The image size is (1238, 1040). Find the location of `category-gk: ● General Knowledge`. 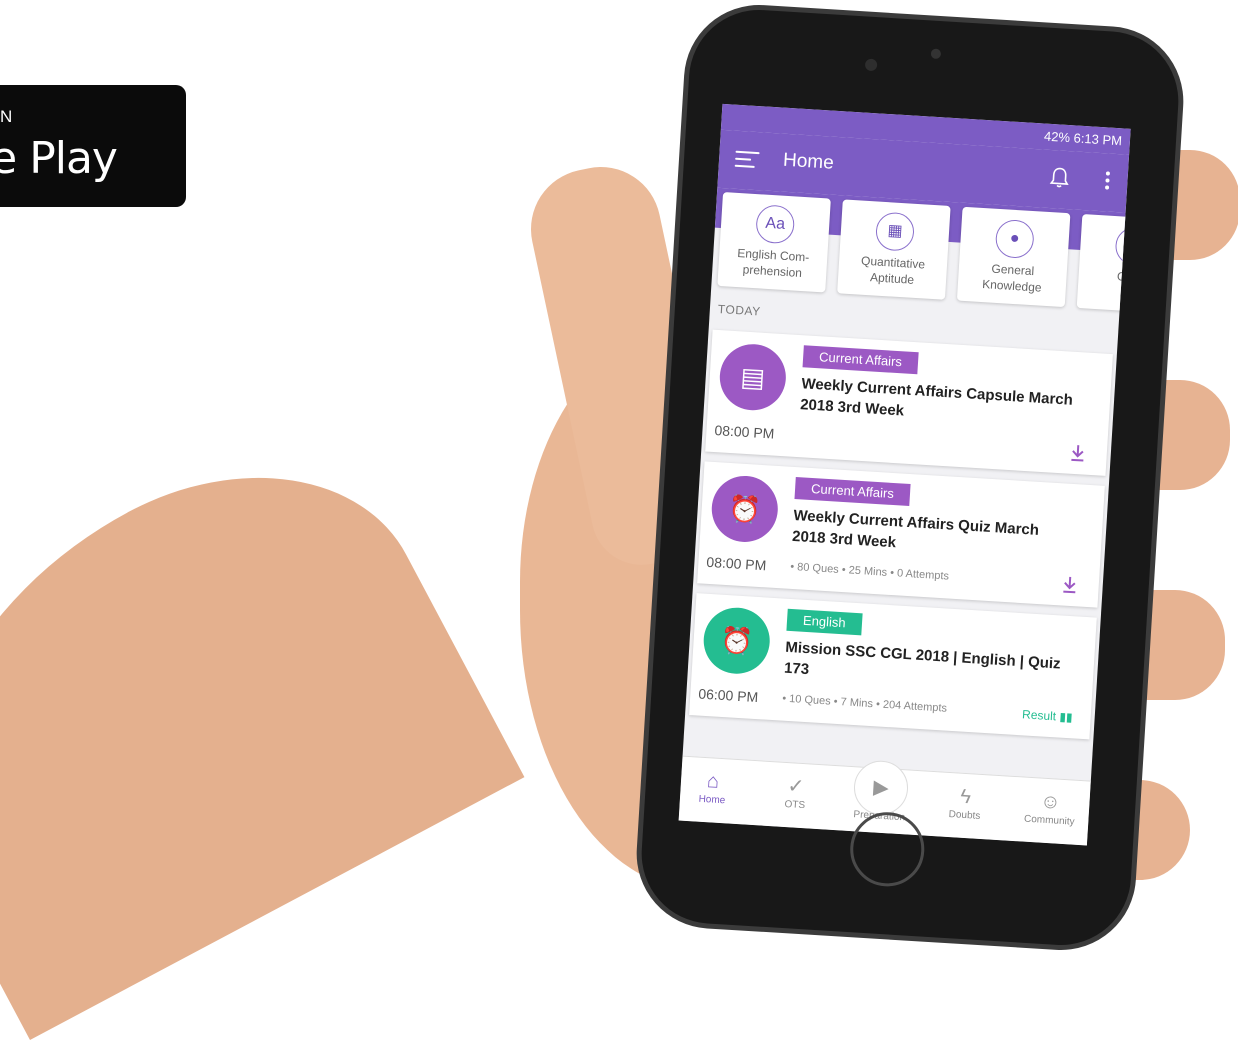

category-gk: ● General Knowledge is located at coordinates (1013, 257).